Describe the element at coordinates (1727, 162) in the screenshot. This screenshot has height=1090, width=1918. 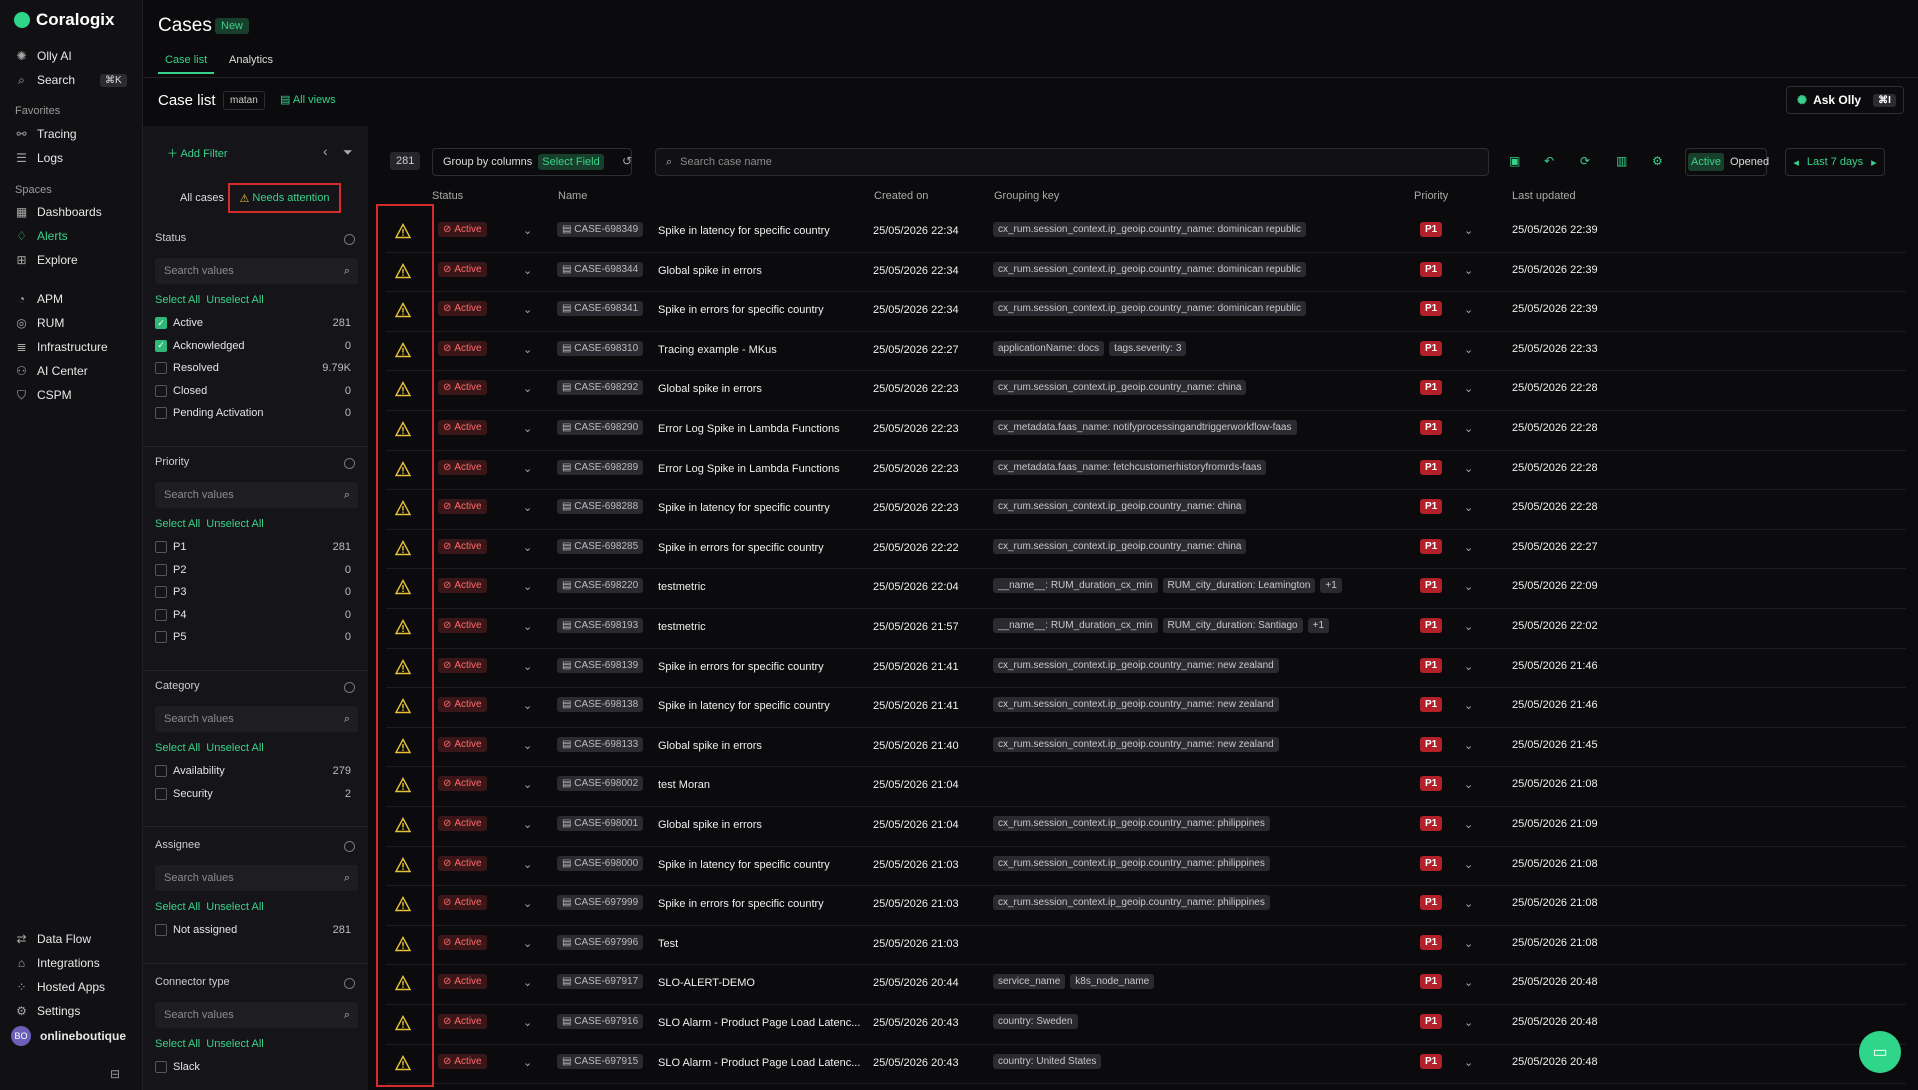
I see `active-opened-toggle: Active Opened` at that location.